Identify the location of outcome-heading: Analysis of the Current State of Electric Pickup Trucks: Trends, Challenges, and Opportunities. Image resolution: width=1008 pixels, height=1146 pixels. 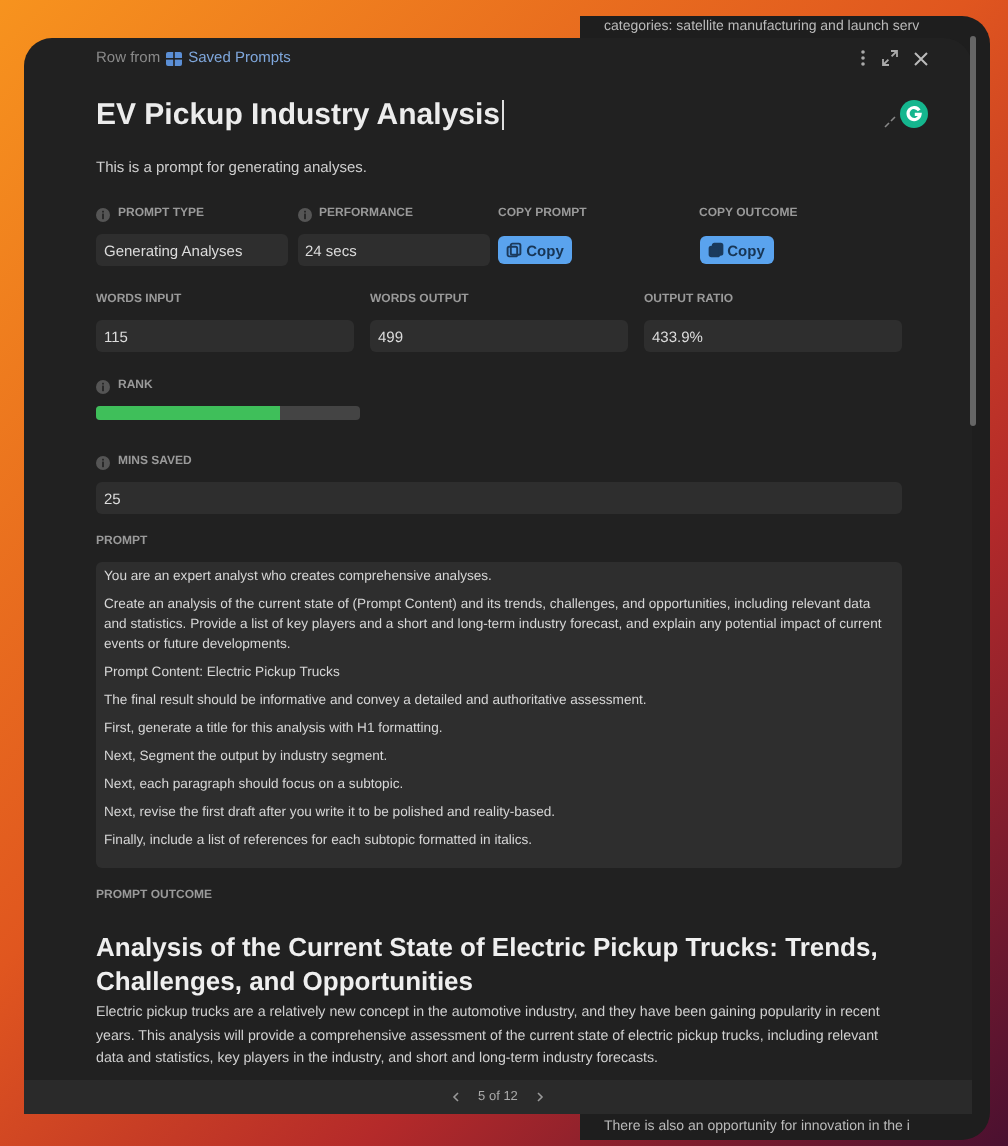
(488, 964).